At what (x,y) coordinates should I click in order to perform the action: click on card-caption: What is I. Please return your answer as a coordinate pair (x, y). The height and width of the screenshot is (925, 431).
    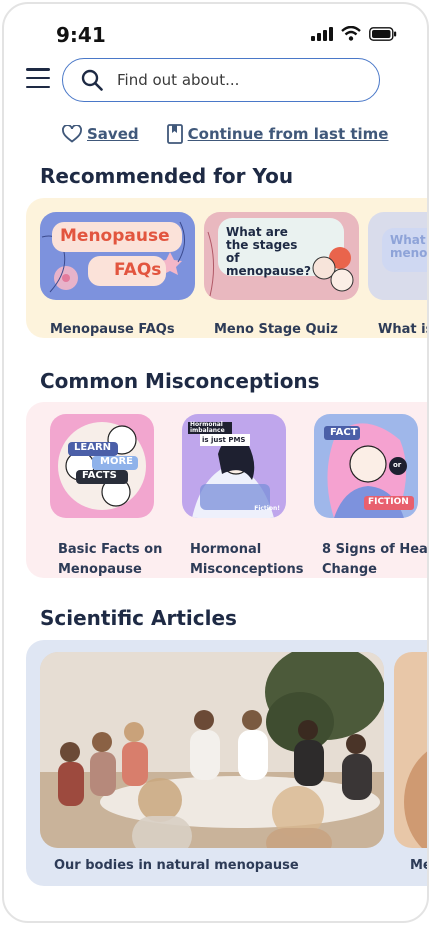
    Looking at the image, I should click on (402, 329).